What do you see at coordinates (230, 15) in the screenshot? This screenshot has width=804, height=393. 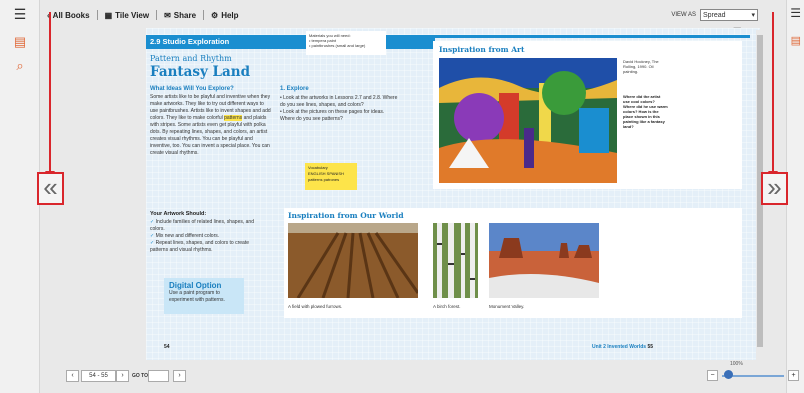 I see `help-label: Help` at bounding box center [230, 15].